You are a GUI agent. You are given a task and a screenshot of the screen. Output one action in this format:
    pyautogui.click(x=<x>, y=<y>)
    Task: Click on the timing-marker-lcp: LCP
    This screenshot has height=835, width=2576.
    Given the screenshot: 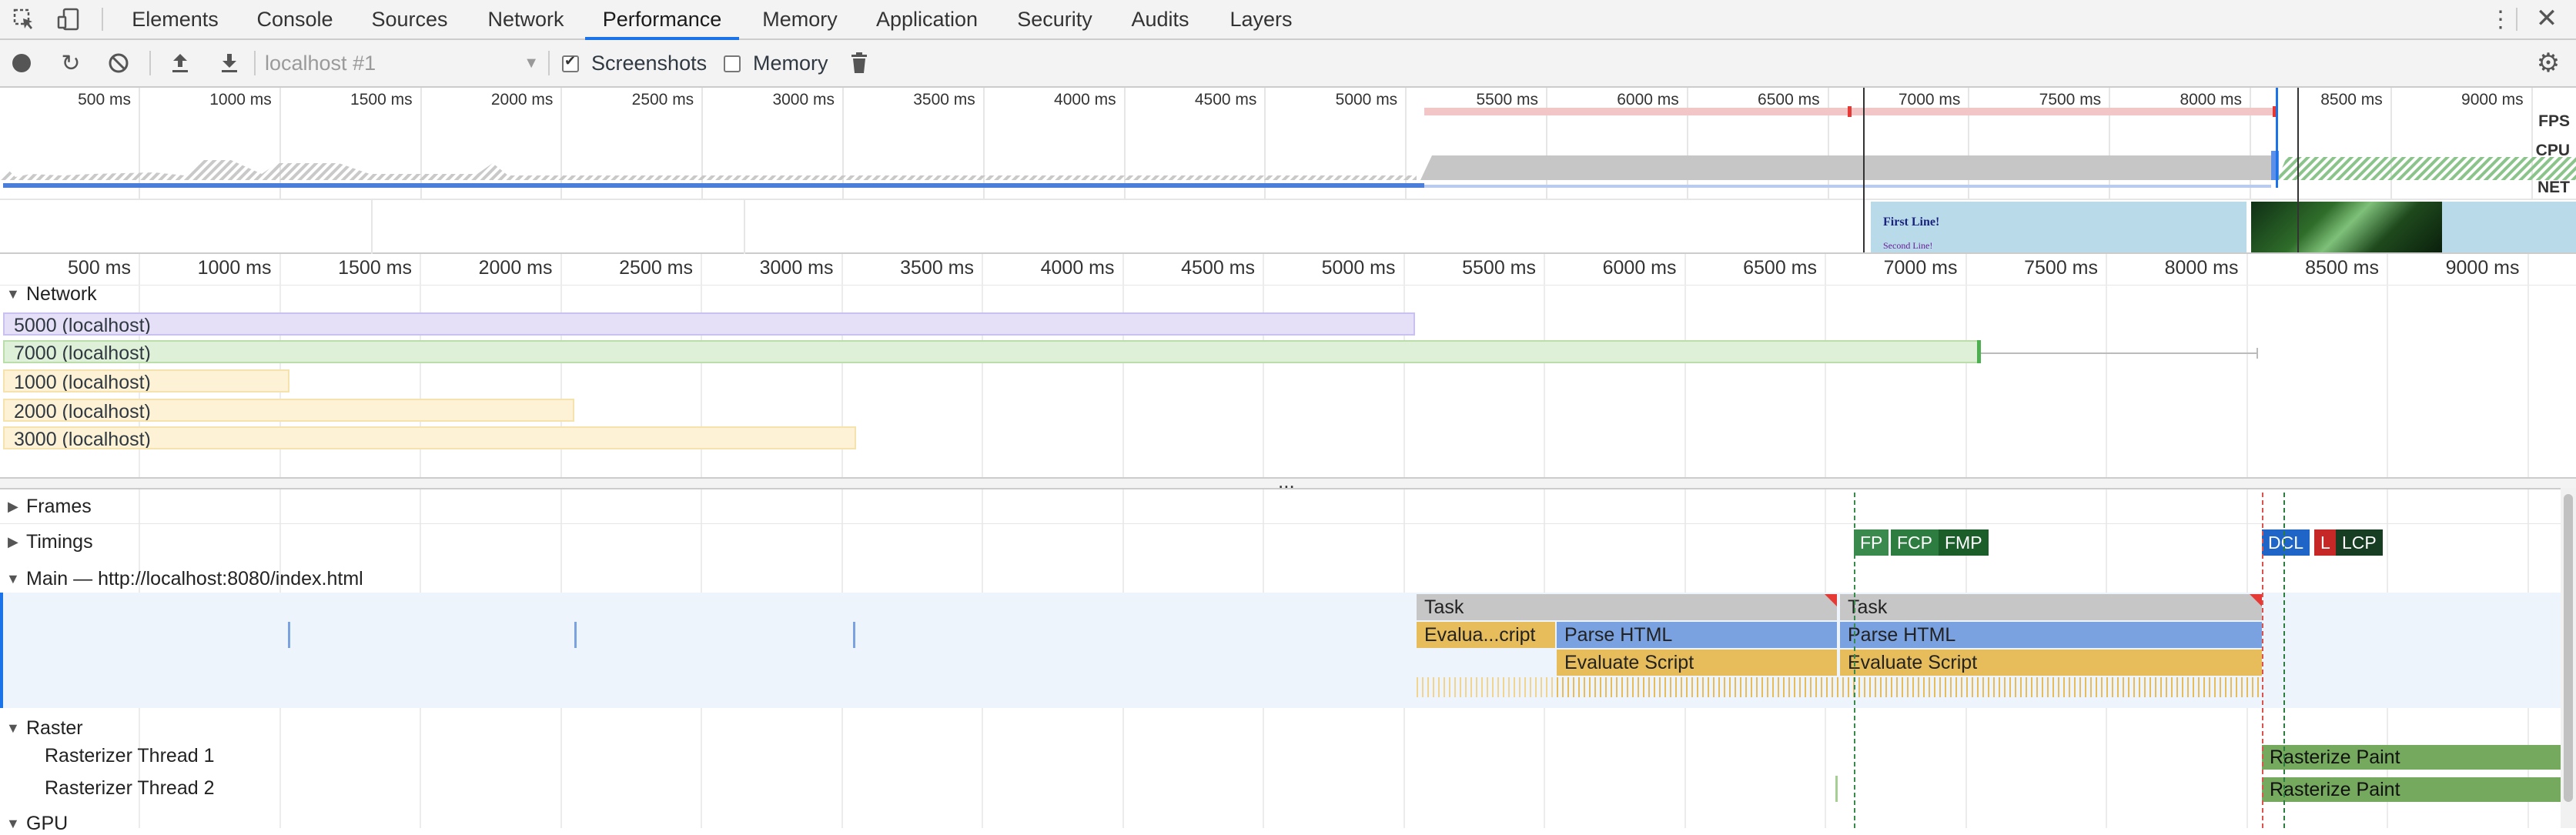 What is the action you would take?
    pyautogui.click(x=2360, y=542)
    